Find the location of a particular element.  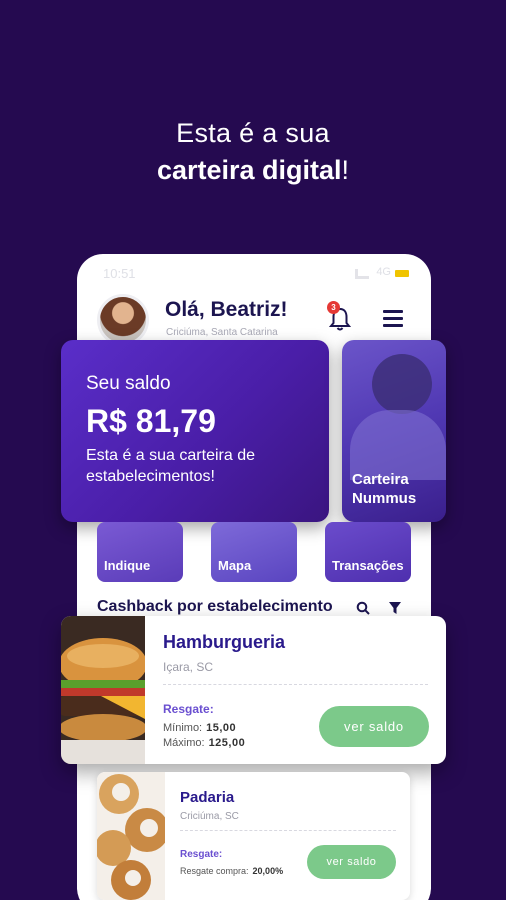

resgate-max: Máximo: 125,00 is located at coordinates (204, 743).